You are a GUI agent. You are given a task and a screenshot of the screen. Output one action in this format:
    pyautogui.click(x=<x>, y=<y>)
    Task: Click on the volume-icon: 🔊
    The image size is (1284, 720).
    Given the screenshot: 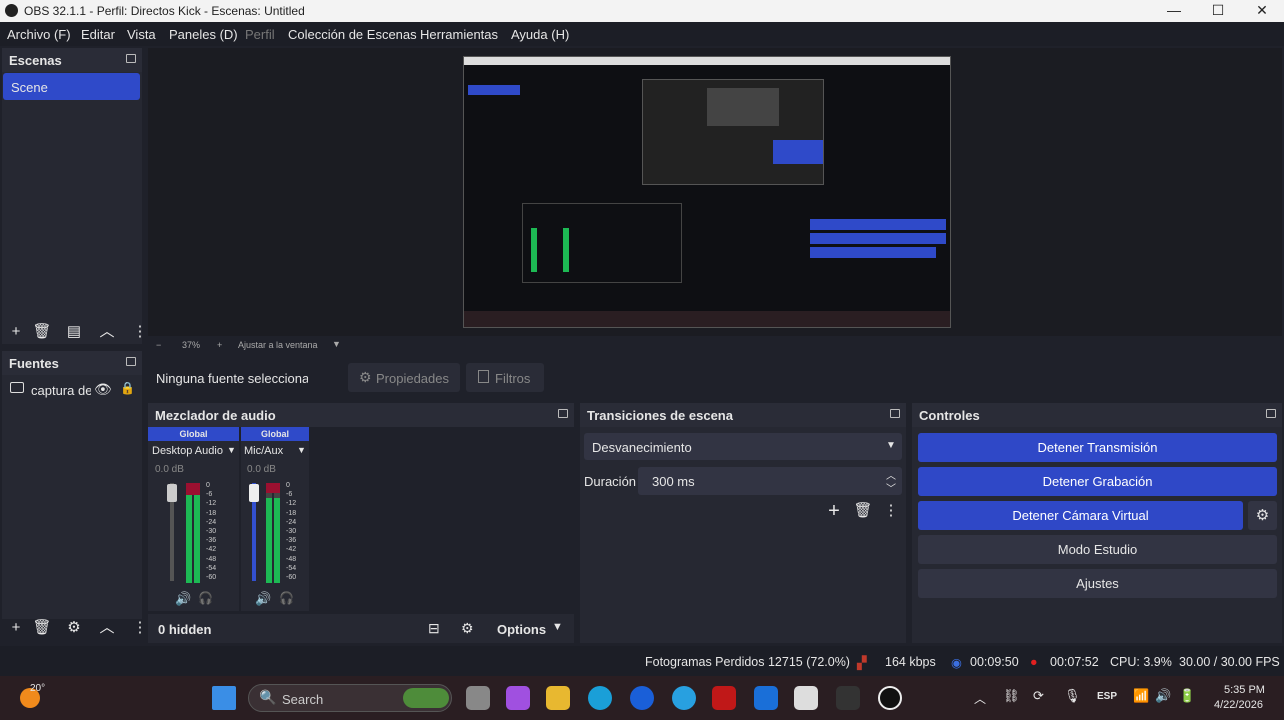 What is the action you would take?
    pyautogui.click(x=1163, y=696)
    